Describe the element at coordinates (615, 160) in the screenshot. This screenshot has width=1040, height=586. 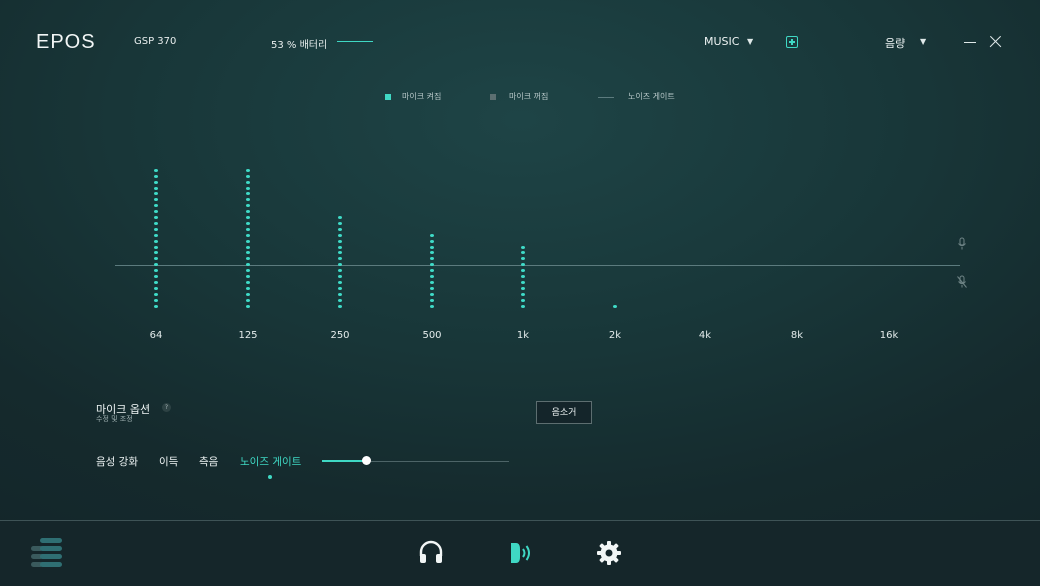
I see `level-column-2k` at that location.